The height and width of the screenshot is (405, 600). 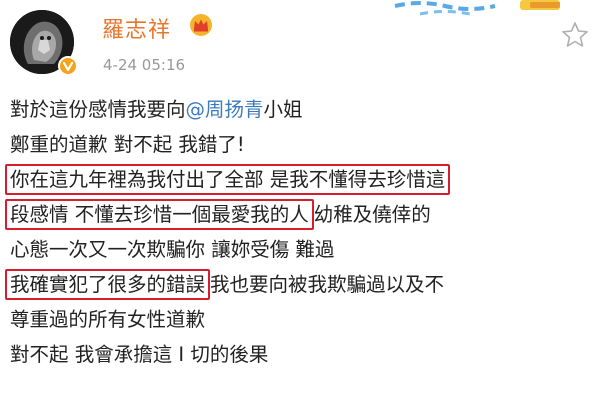 I want to click on text-segment: 我也要向被我欺騙過以及不, so click(x=327, y=284).